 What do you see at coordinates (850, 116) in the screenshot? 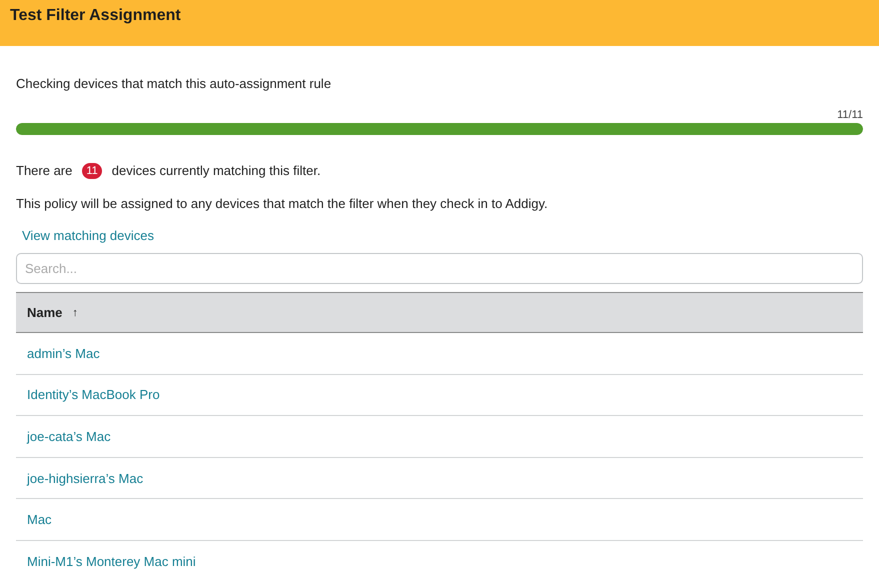
I see `progress-reading: 11/11` at bounding box center [850, 116].